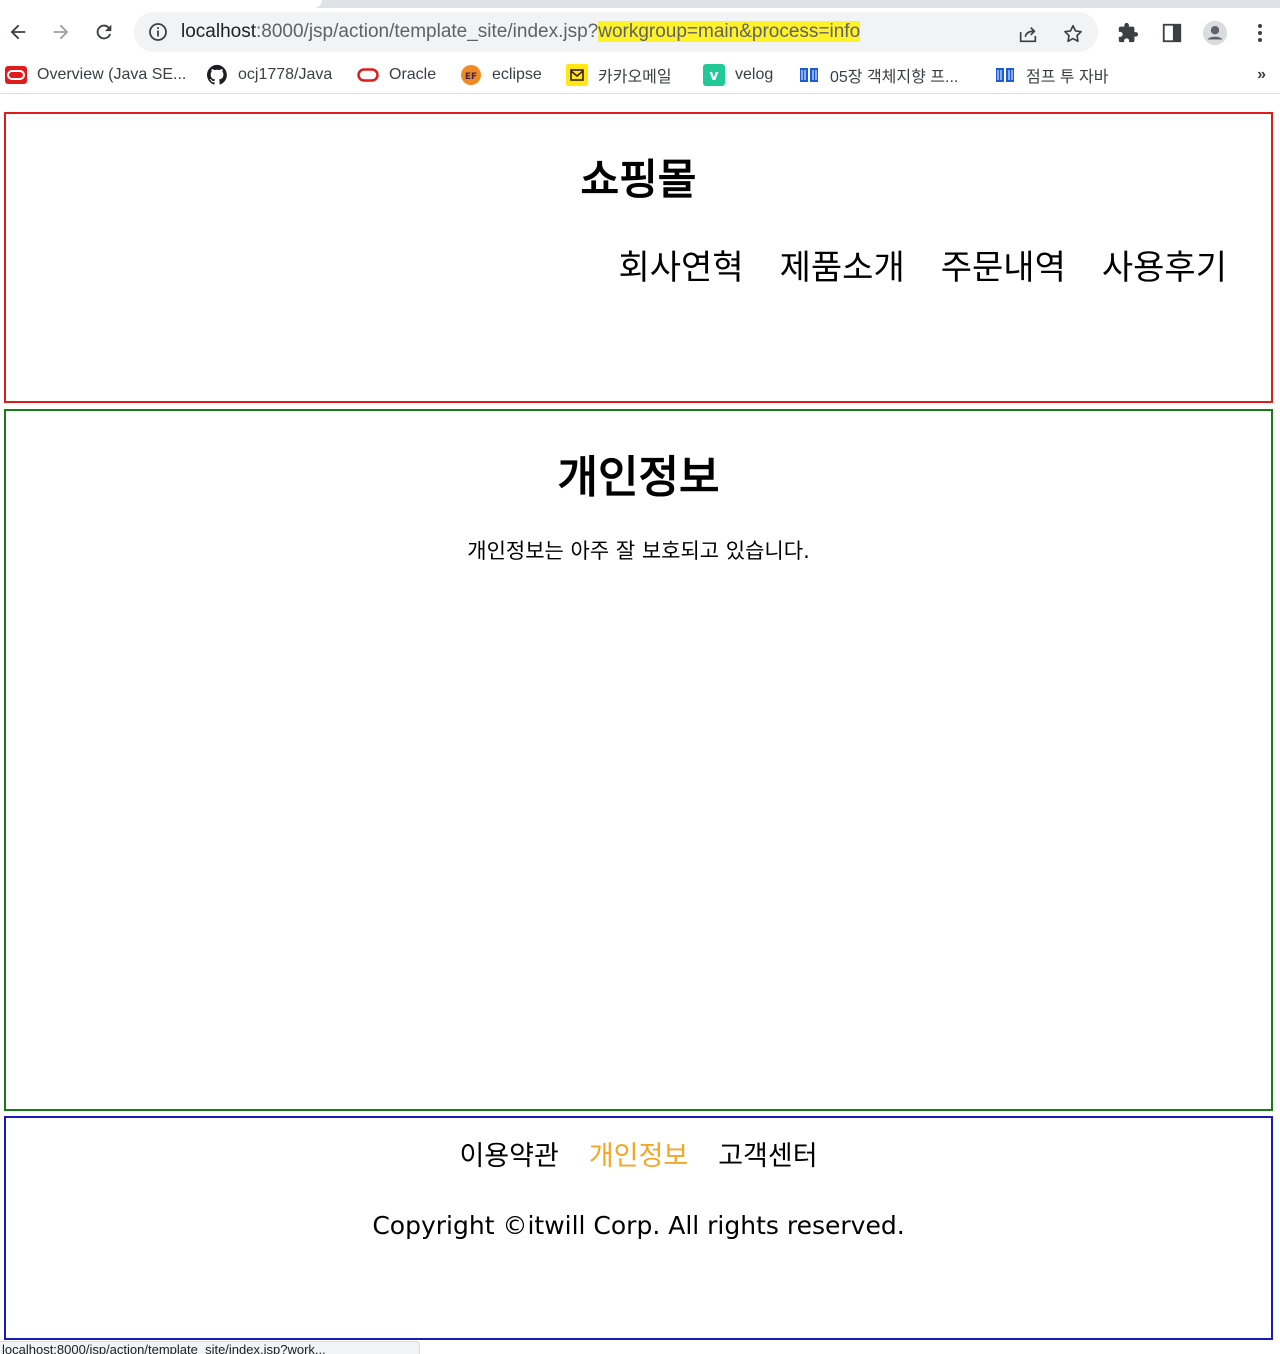 The width and height of the screenshot is (1280, 1354). I want to click on profile-avatar-icon, so click(1215, 33).